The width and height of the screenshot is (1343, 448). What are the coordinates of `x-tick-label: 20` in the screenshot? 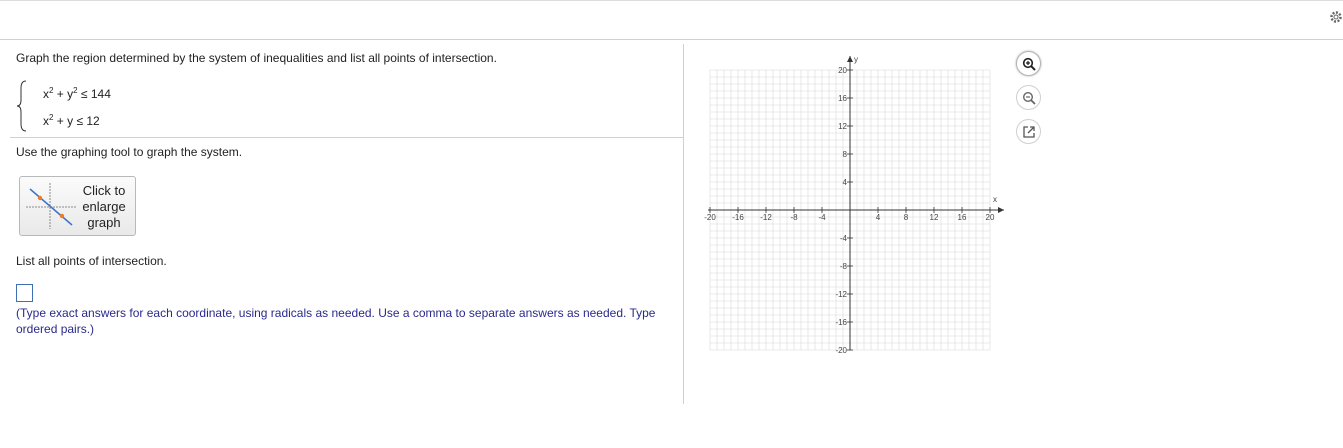 It's located at (990, 217).